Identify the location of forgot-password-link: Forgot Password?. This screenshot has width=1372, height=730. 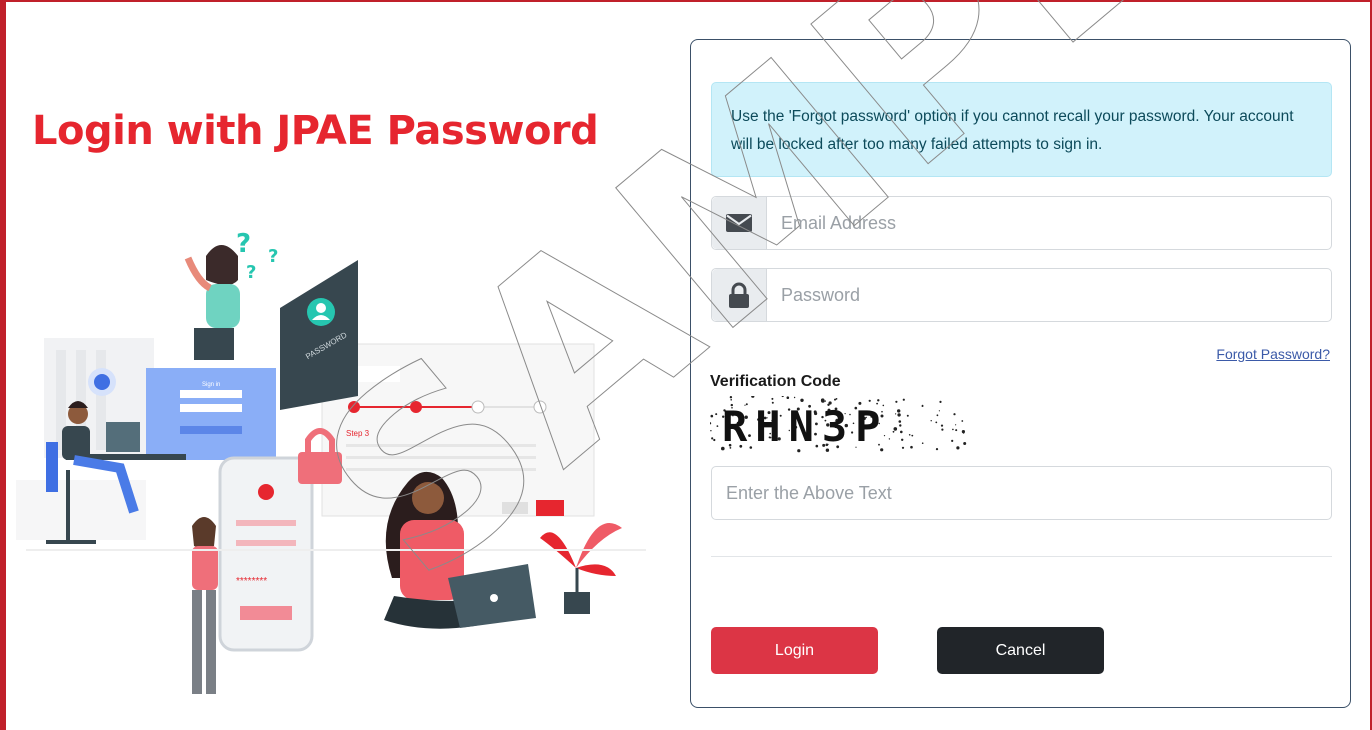
(1273, 354).